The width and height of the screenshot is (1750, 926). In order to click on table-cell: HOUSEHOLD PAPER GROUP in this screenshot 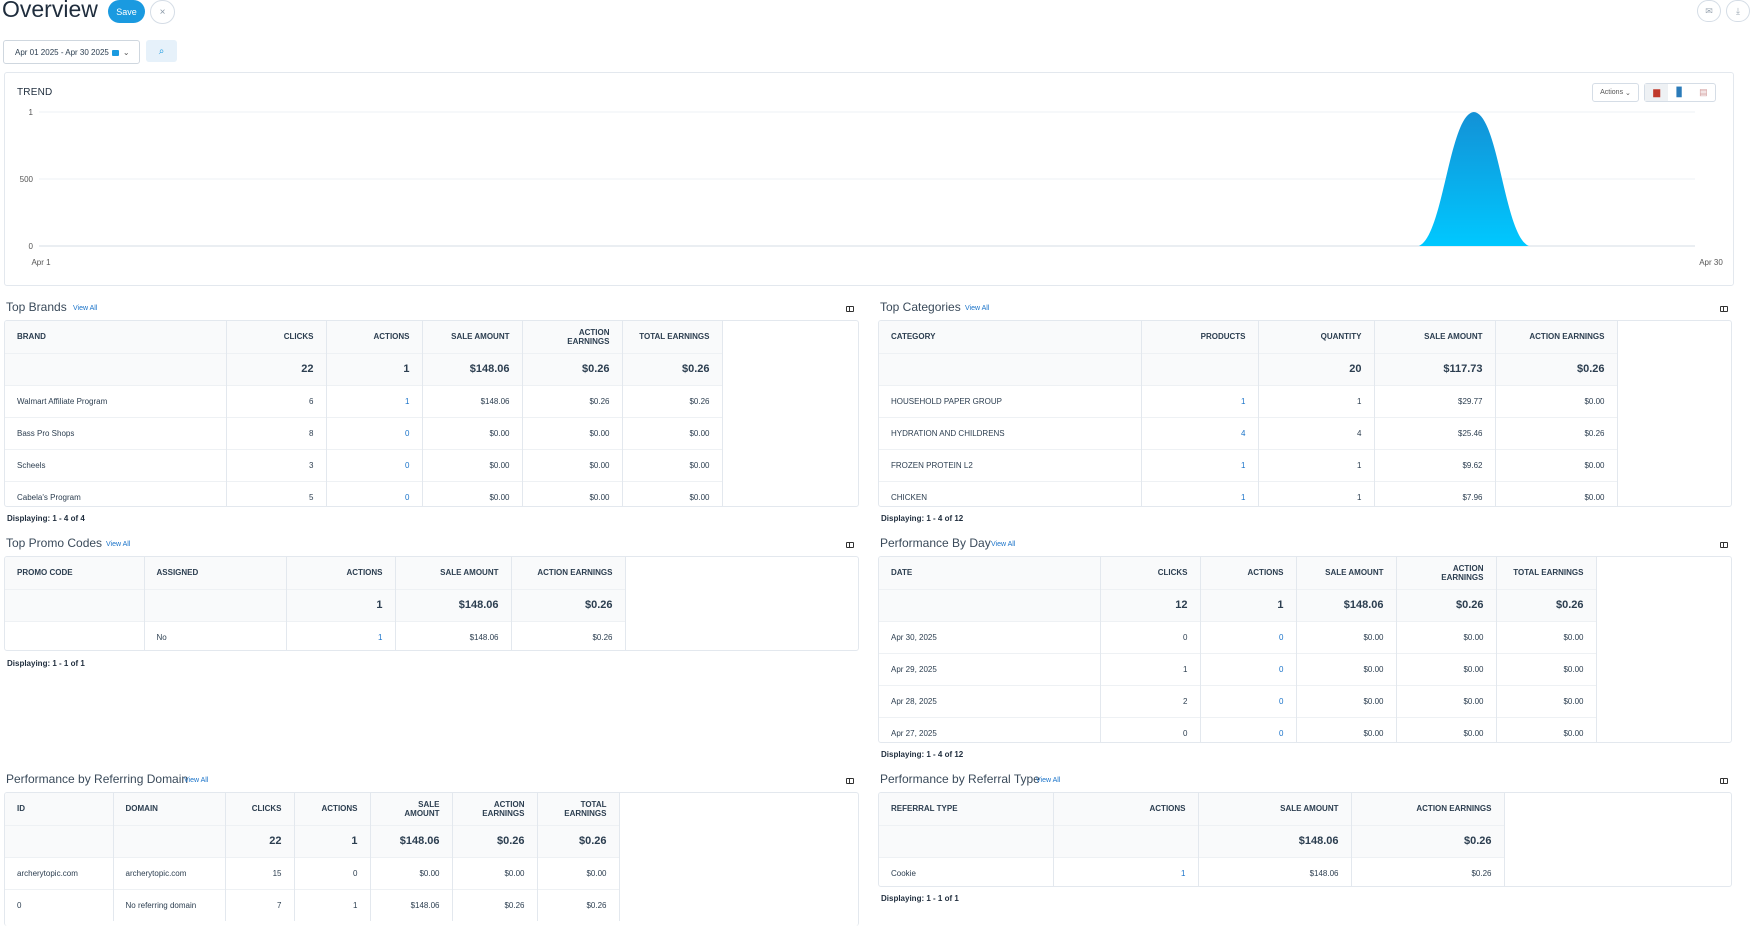, I will do `click(1010, 400)`.